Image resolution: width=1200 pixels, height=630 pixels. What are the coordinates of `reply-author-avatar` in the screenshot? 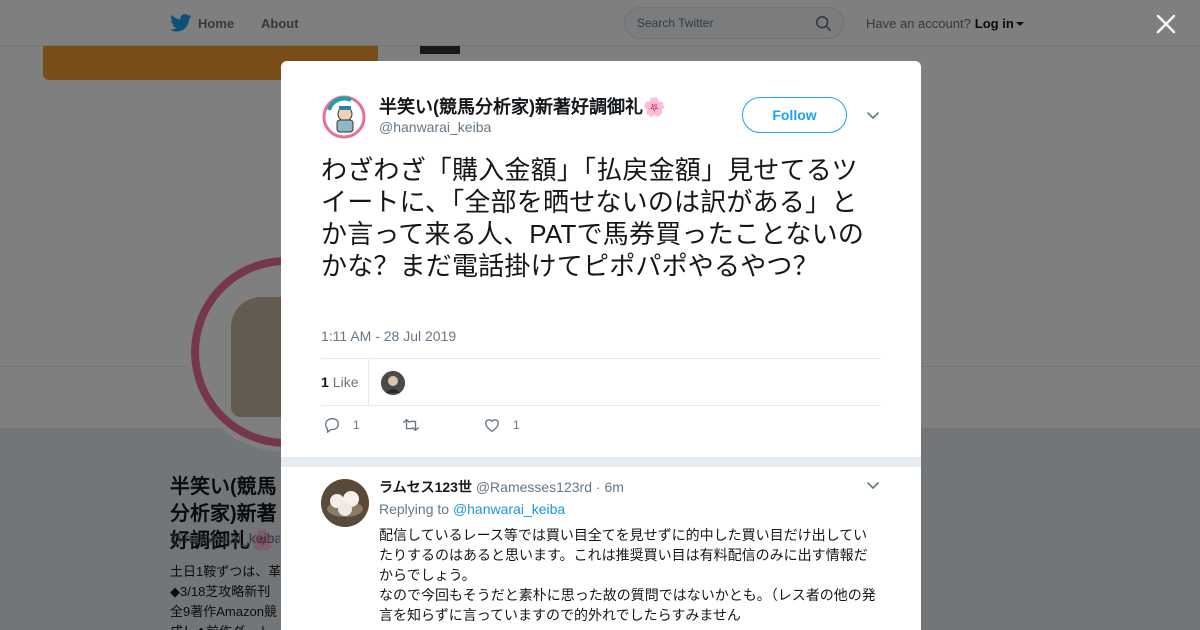 It's located at (345, 503).